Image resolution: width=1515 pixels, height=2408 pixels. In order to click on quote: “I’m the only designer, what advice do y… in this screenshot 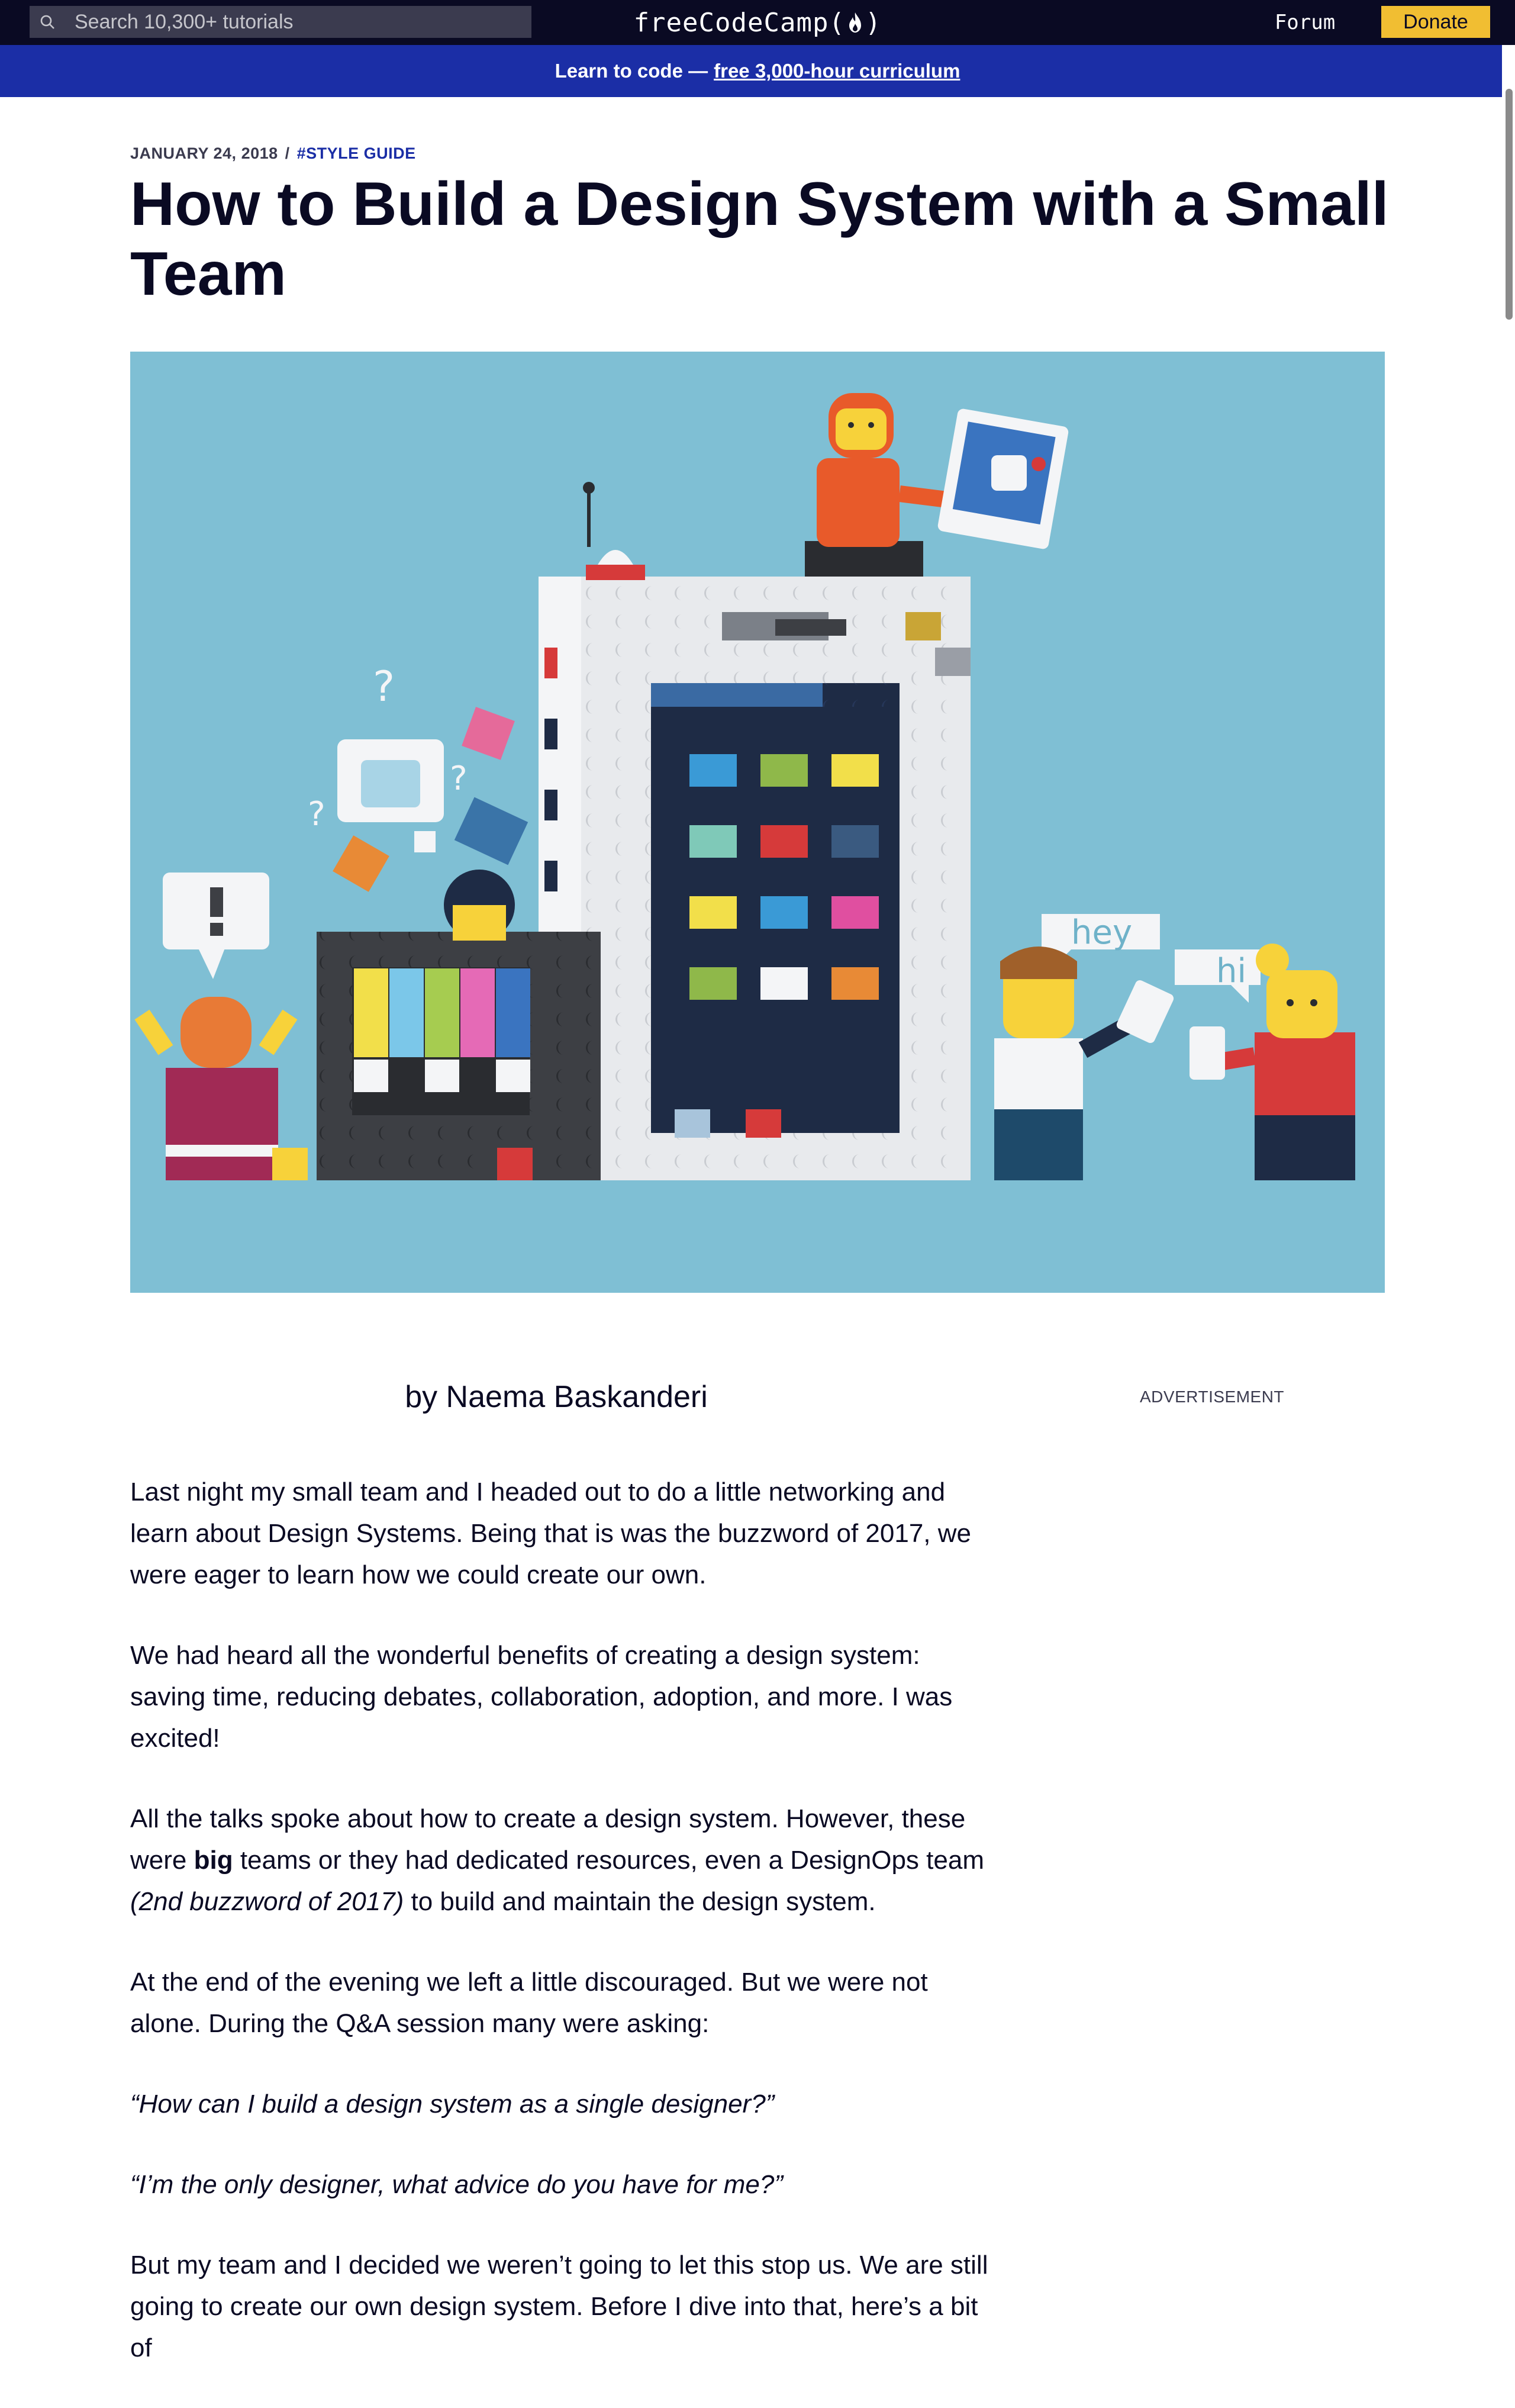, I will do `click(457, 2184)`.